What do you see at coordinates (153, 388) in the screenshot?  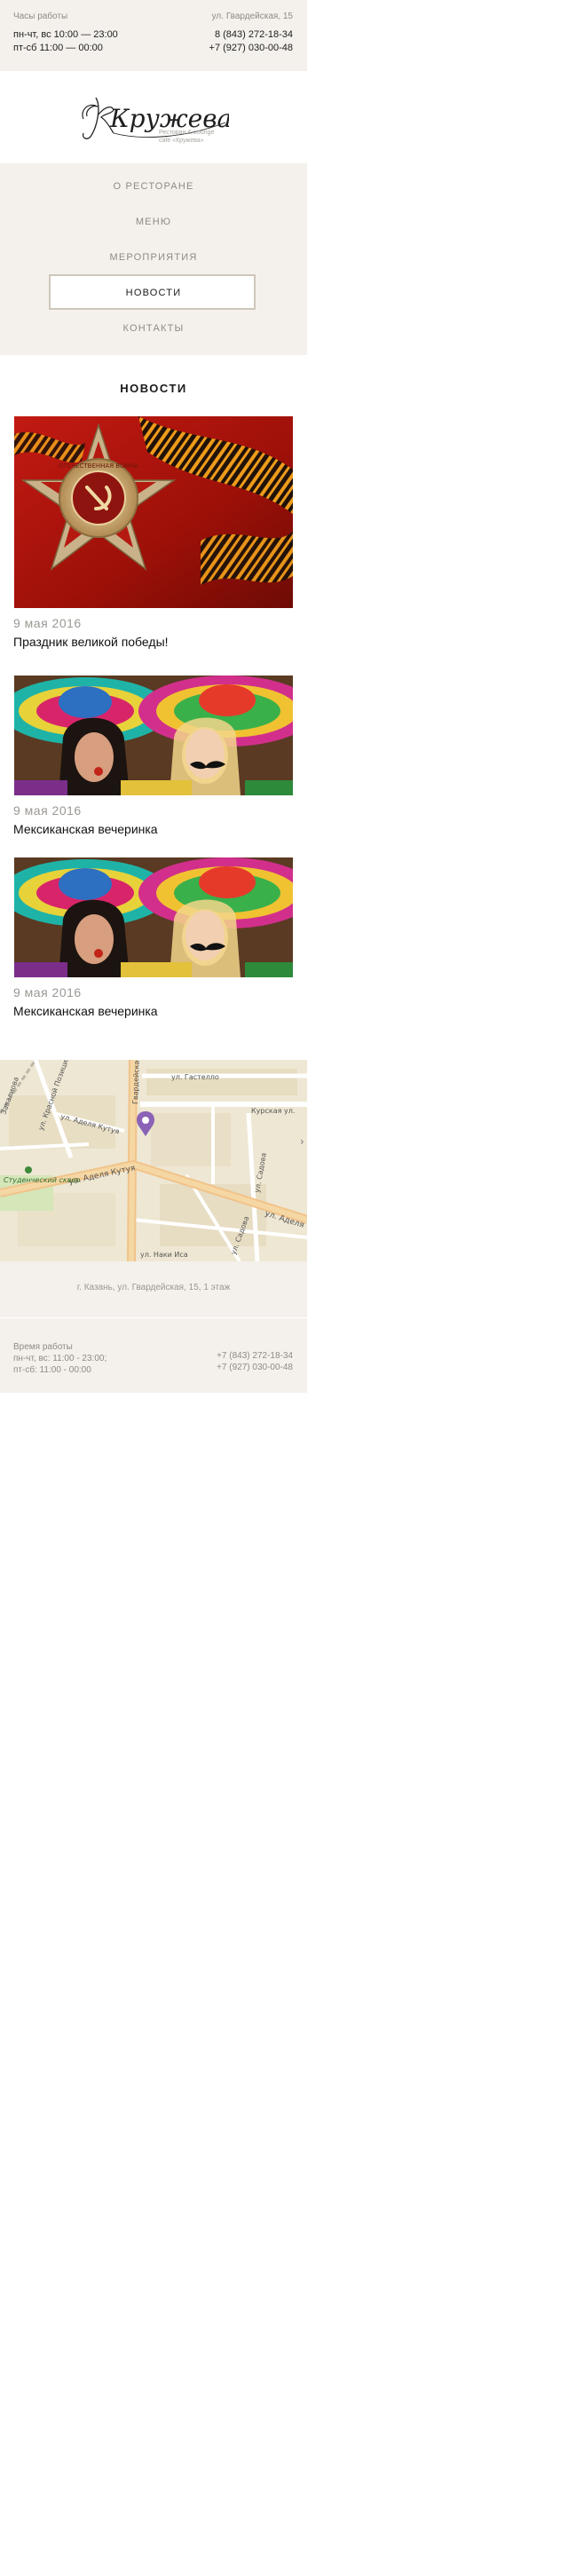 I see `page-title: НОВОСТИ` at bounding box center [153, 388].